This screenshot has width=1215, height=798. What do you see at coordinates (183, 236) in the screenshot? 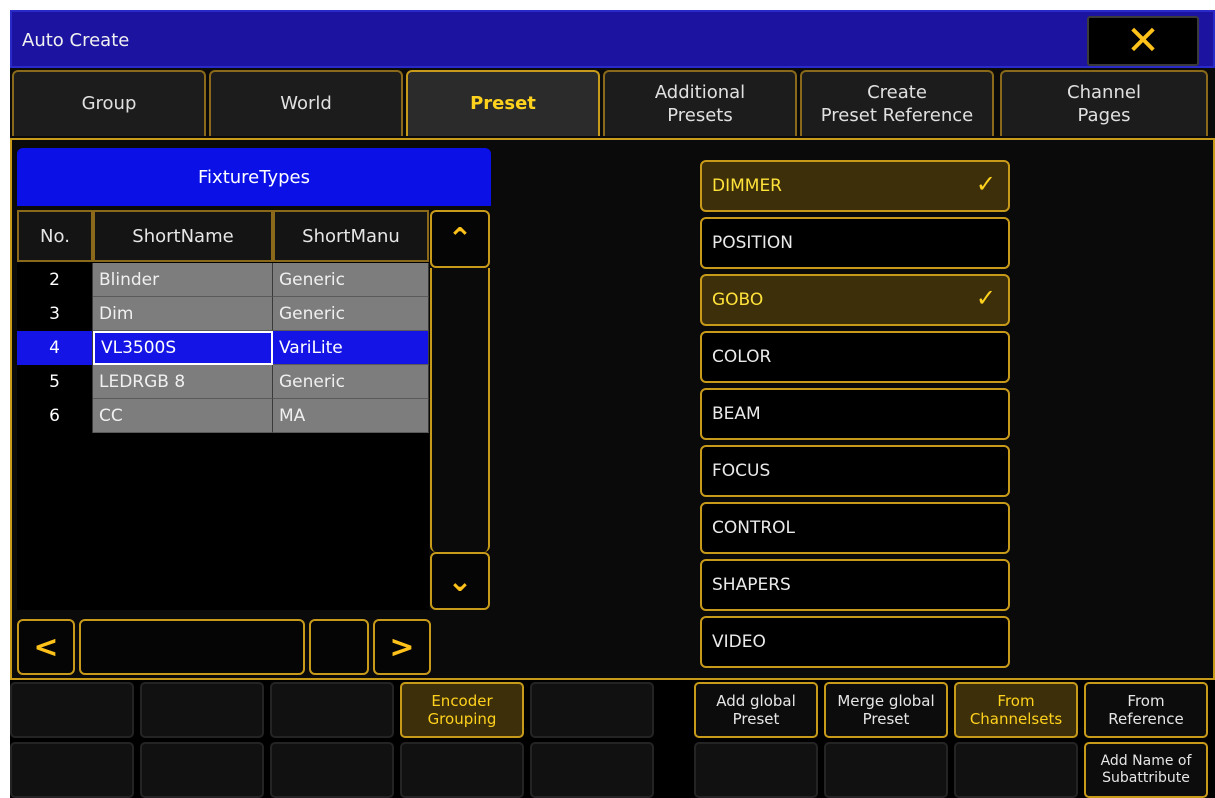
I see `column-header-shortname: ShortName` at bounding box center [183, 236].